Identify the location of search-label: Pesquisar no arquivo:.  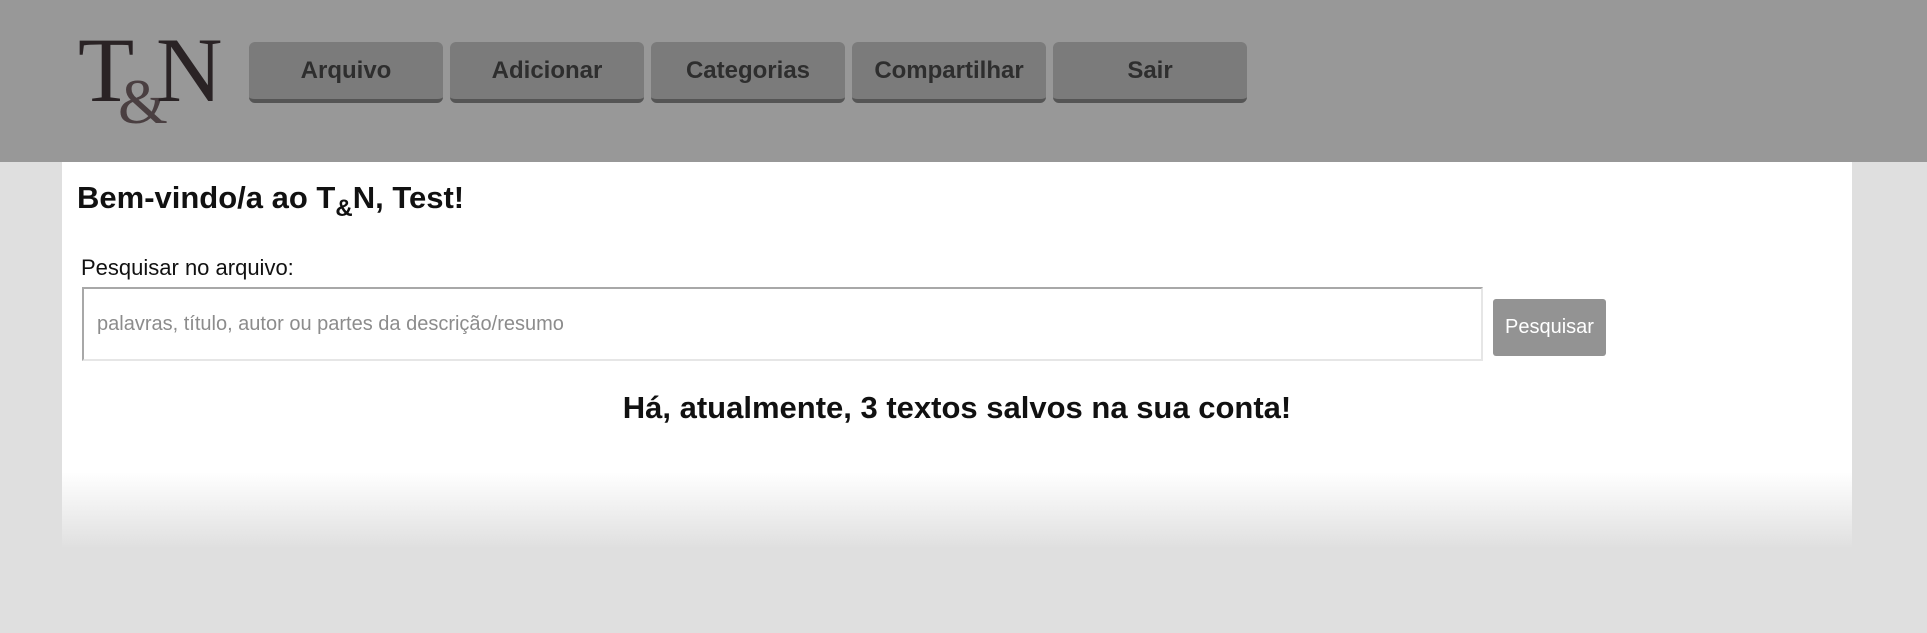
(187, 267).